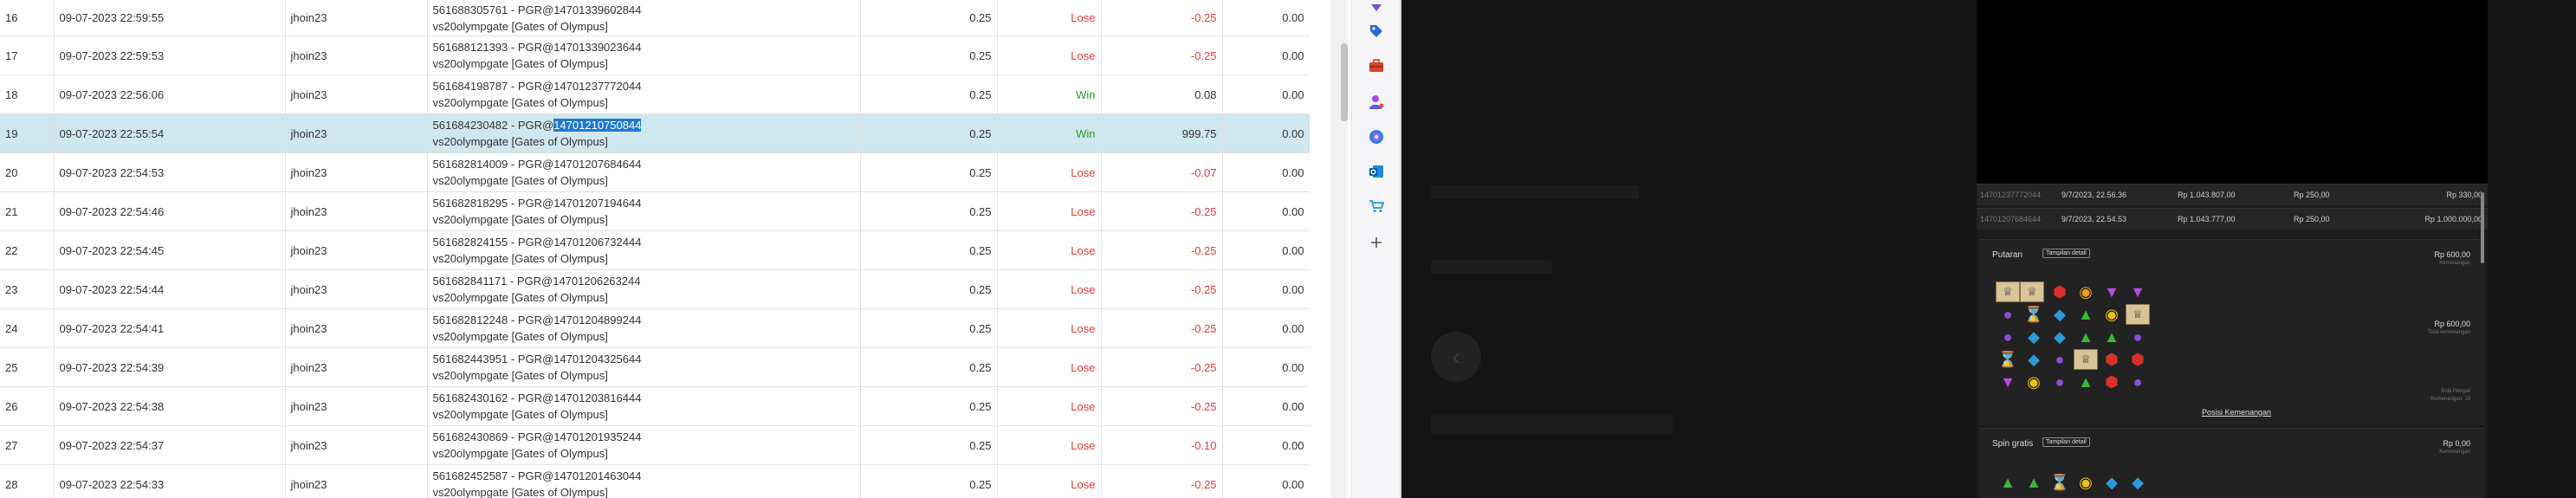 This screenshot has width=2576, height=498. Describe the element at coordinates (2452, 324) in the screenshot. I see `total-win-value: Rp 600,00` at that location.